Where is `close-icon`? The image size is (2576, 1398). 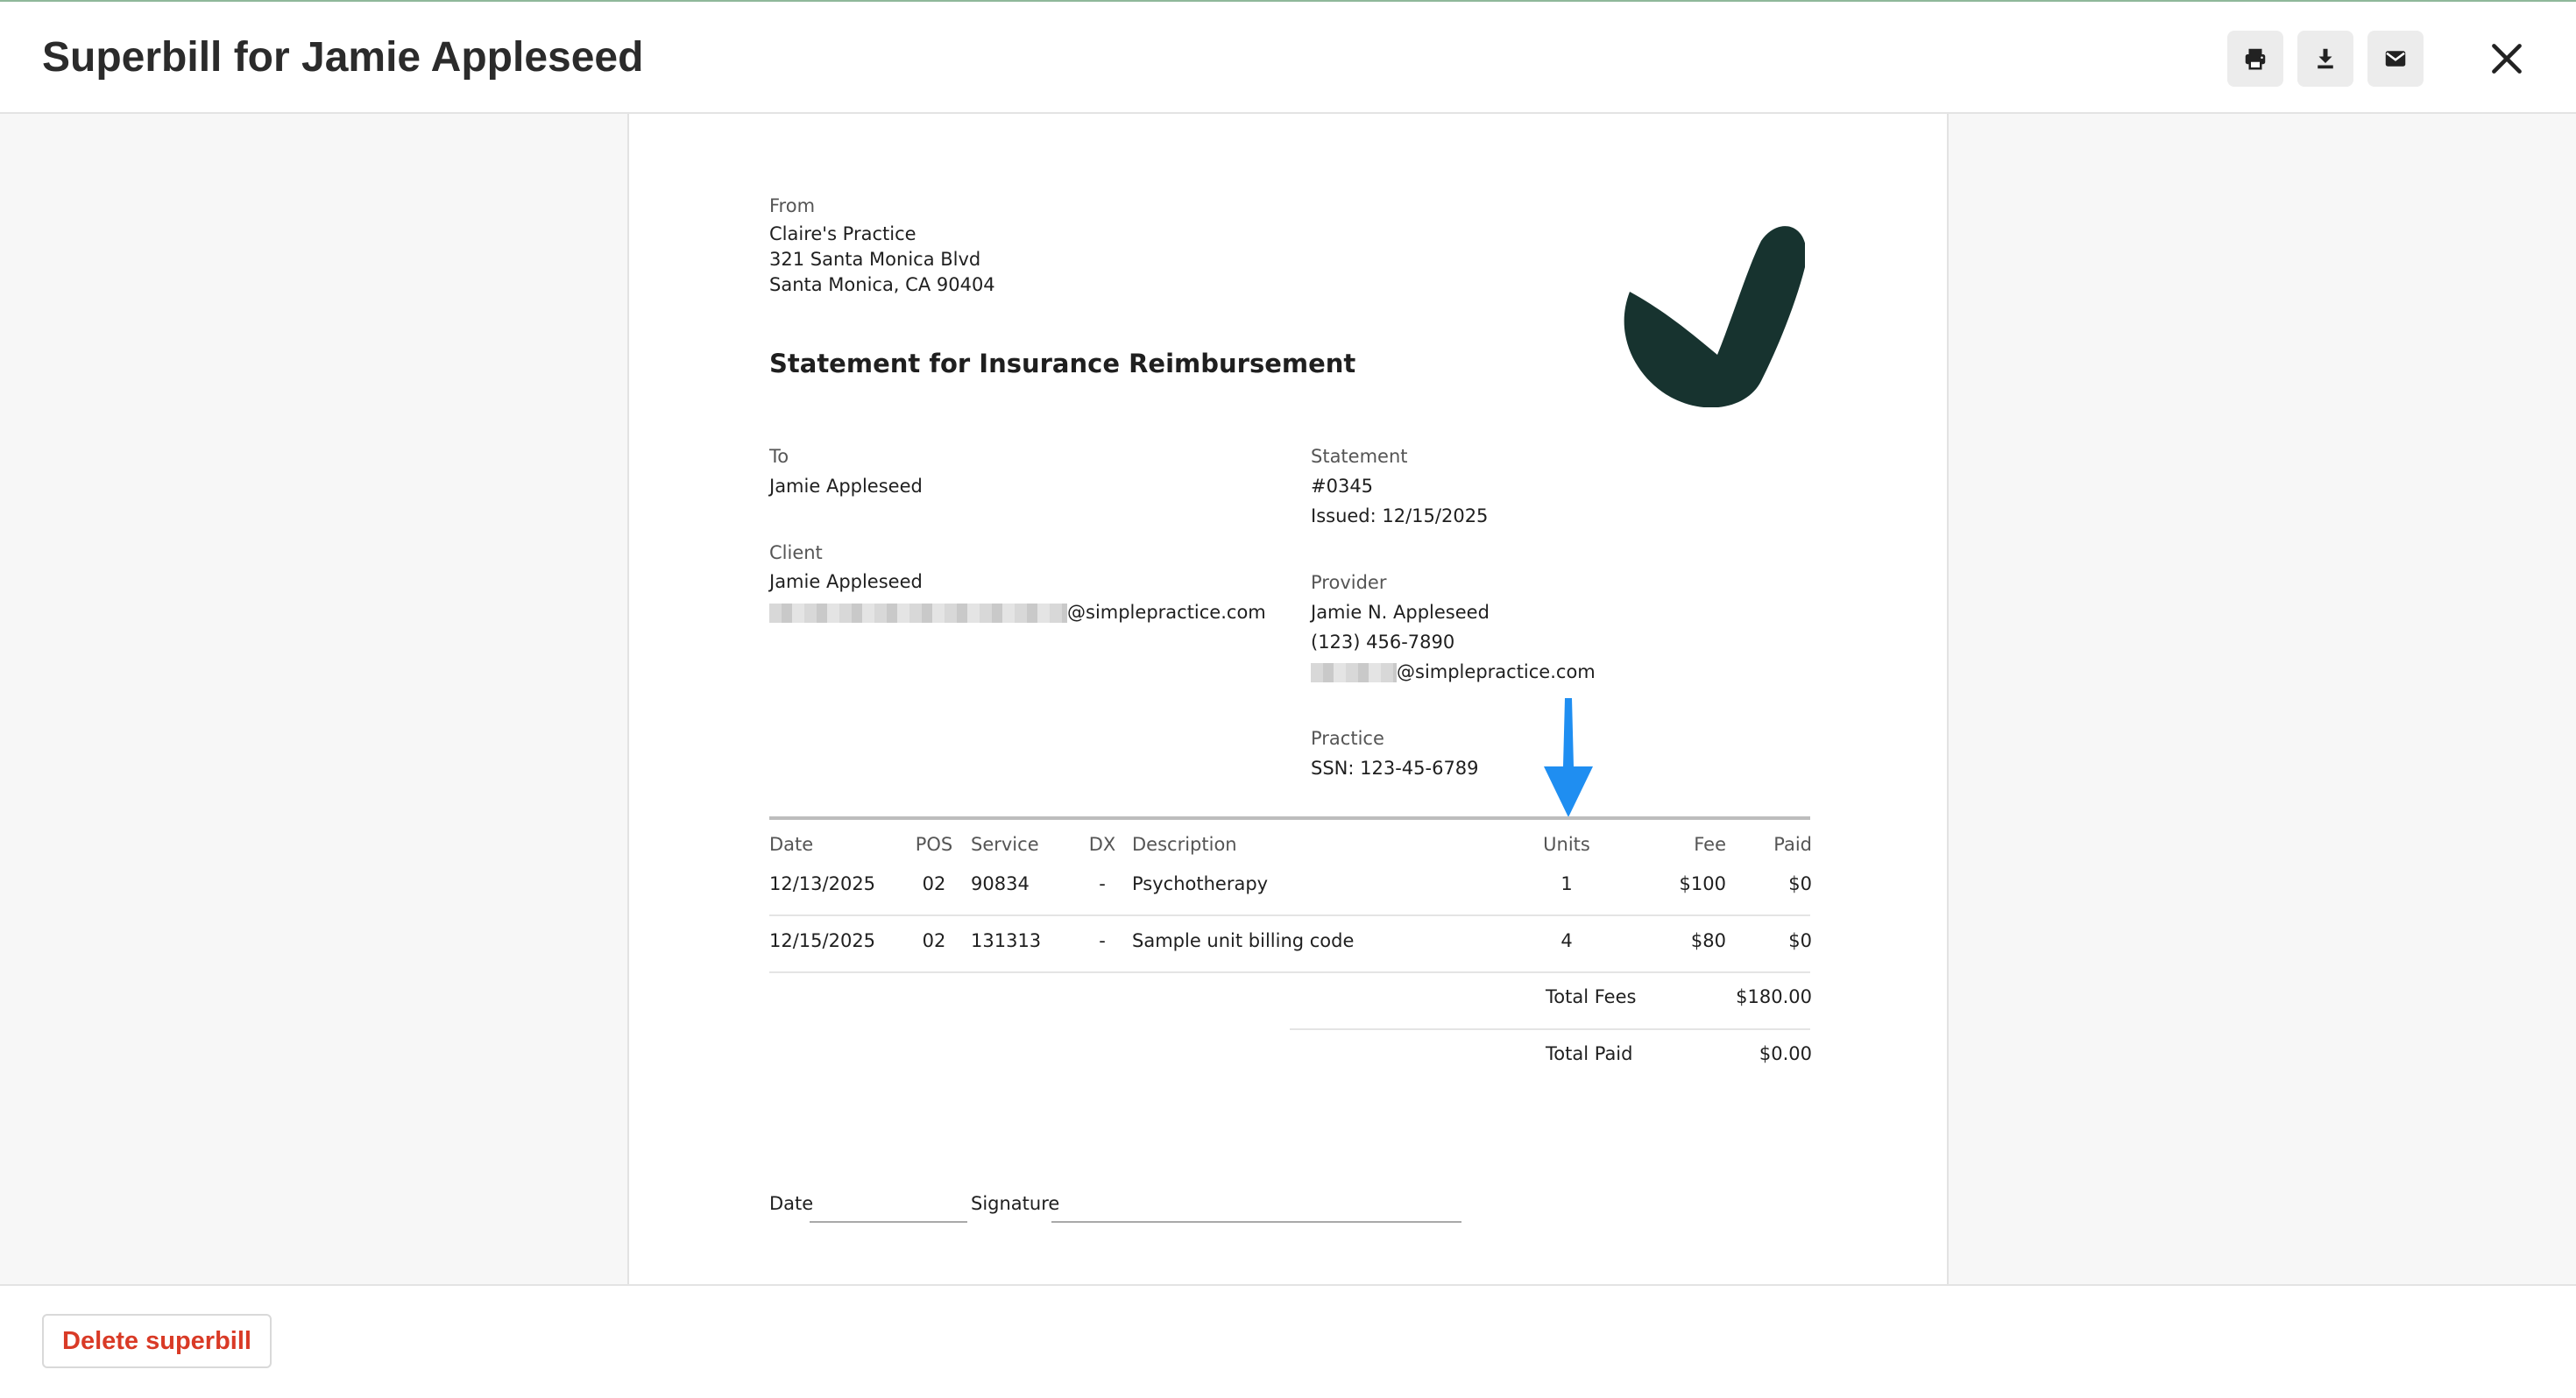 close-icon is located at coordinates (2507, 59).